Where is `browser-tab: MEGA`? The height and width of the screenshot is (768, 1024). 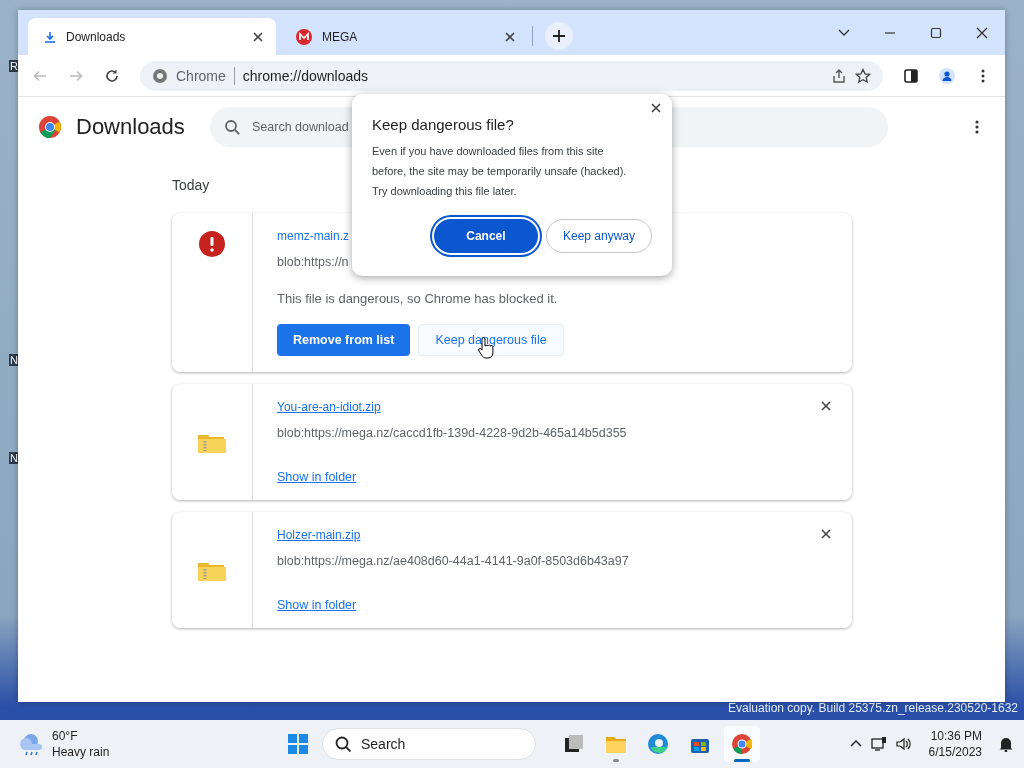
browser-tab: MEGA is located at coordinates (404, 36).